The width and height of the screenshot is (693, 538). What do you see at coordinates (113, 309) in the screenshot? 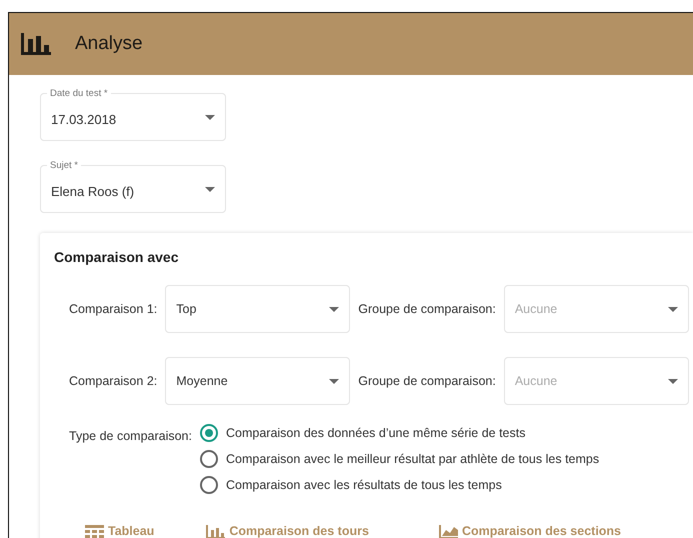
I see `field-label: Comparaison 1:` at bounding box center [113, 309].